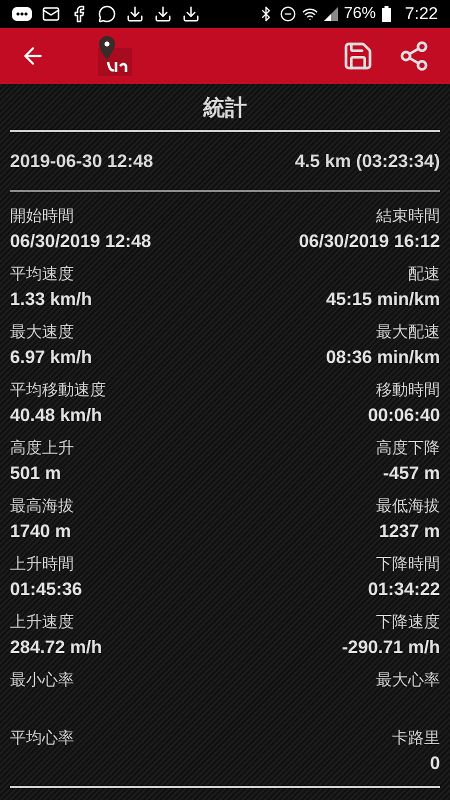 Image resolution: width=450 pixels, height=800 pixels. What do you see at coordinates (41, 531) in the screenshot?
I see `stat-value: 1740 m` at bounding box center [41, 531].